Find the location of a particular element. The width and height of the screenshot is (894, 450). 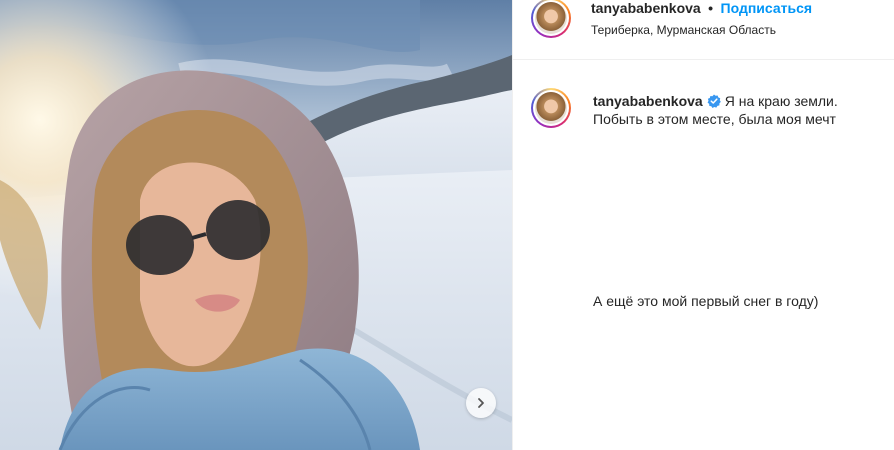

verified-badge-icon is located at coordinates (714, 101).